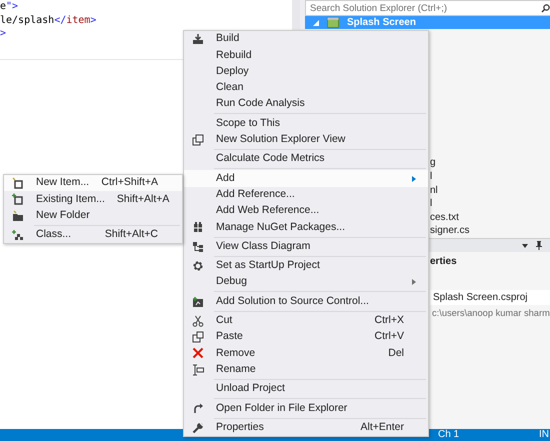  Describe the element at coordinates (306, 123) in the screenshot. I see `menu-item: Scope to This` at that location.